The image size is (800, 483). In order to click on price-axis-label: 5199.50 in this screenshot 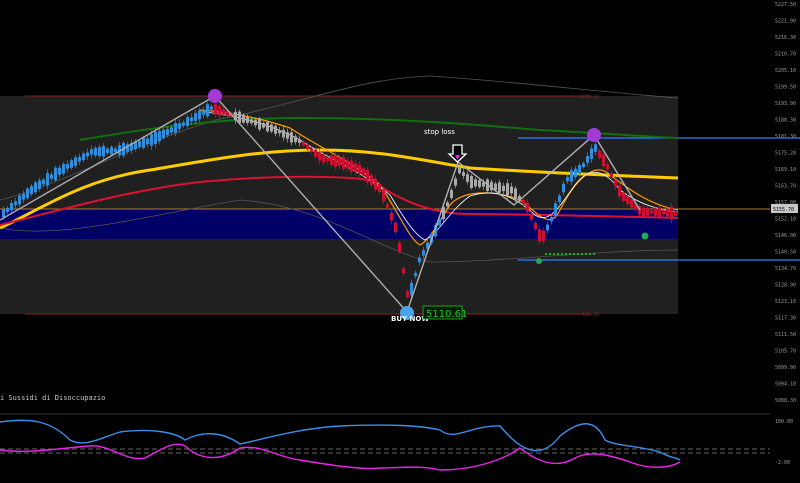, I will do `click(785, 88)`.